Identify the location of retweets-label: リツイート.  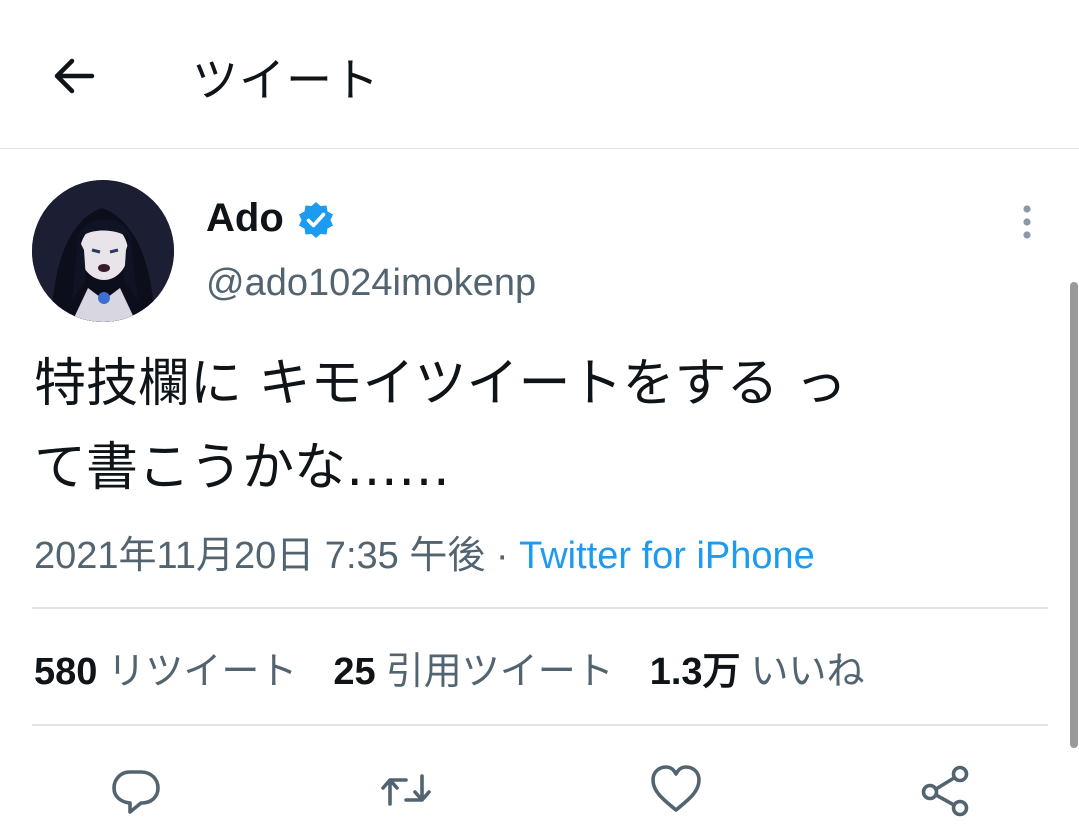
(202, 671).